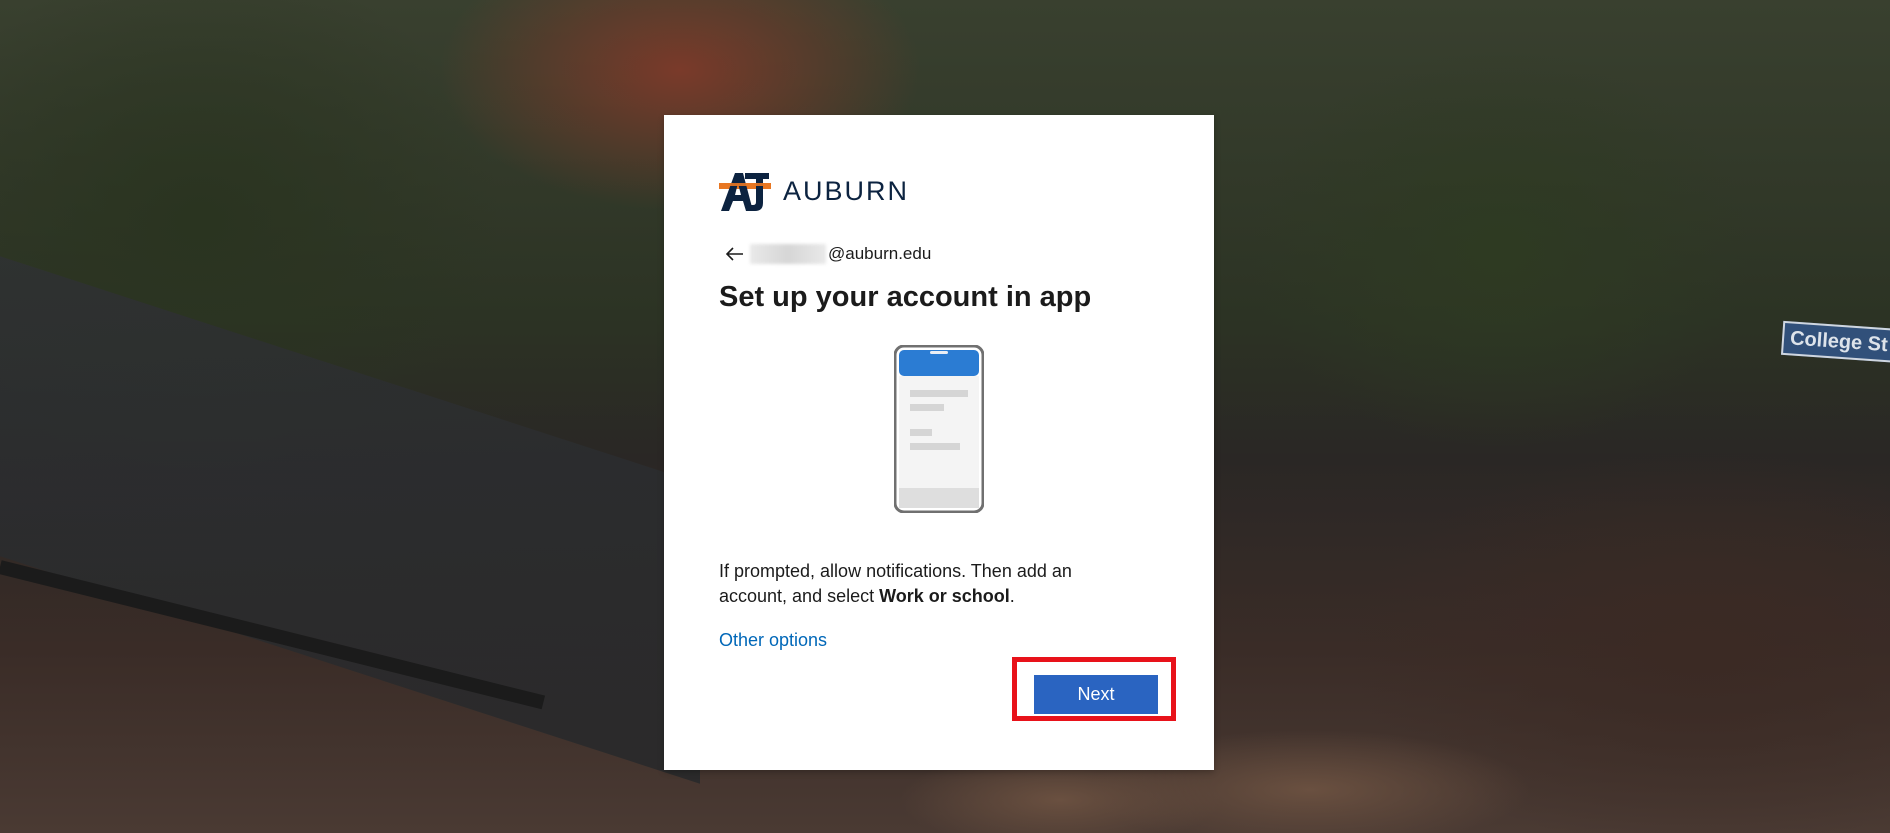 The width and height of the screenshot is (1890, 833). Describe the element at coordinates (939, 429) in the screenshot. I see `smartphone-icon` at that location.